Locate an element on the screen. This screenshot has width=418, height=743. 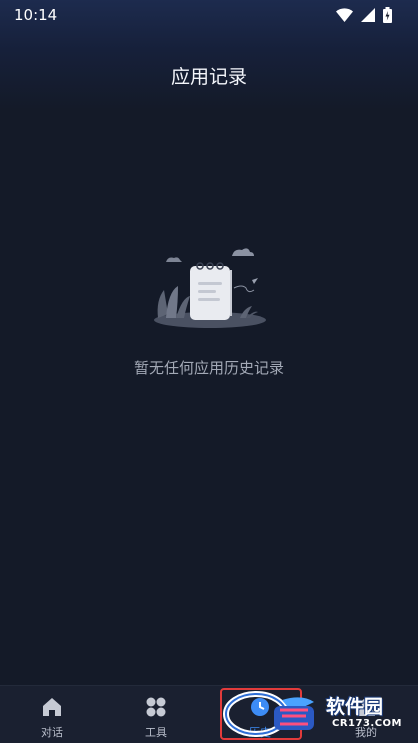
nav-item-chat: 对话 is located at coordinates (52, 714).